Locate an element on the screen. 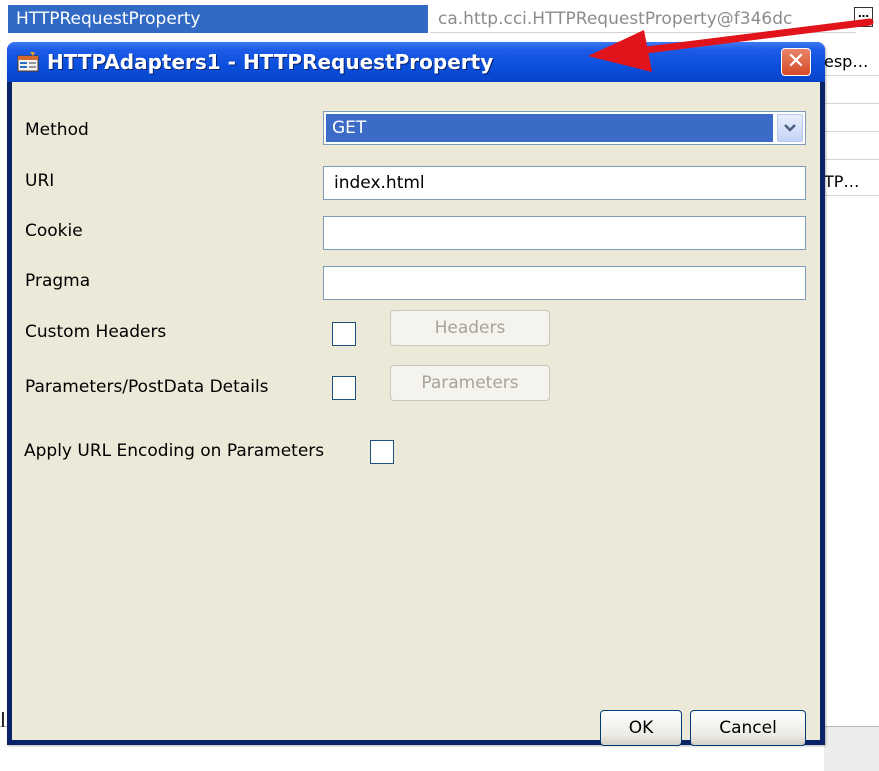  method-select: GET is located at coordinates (564, 128).